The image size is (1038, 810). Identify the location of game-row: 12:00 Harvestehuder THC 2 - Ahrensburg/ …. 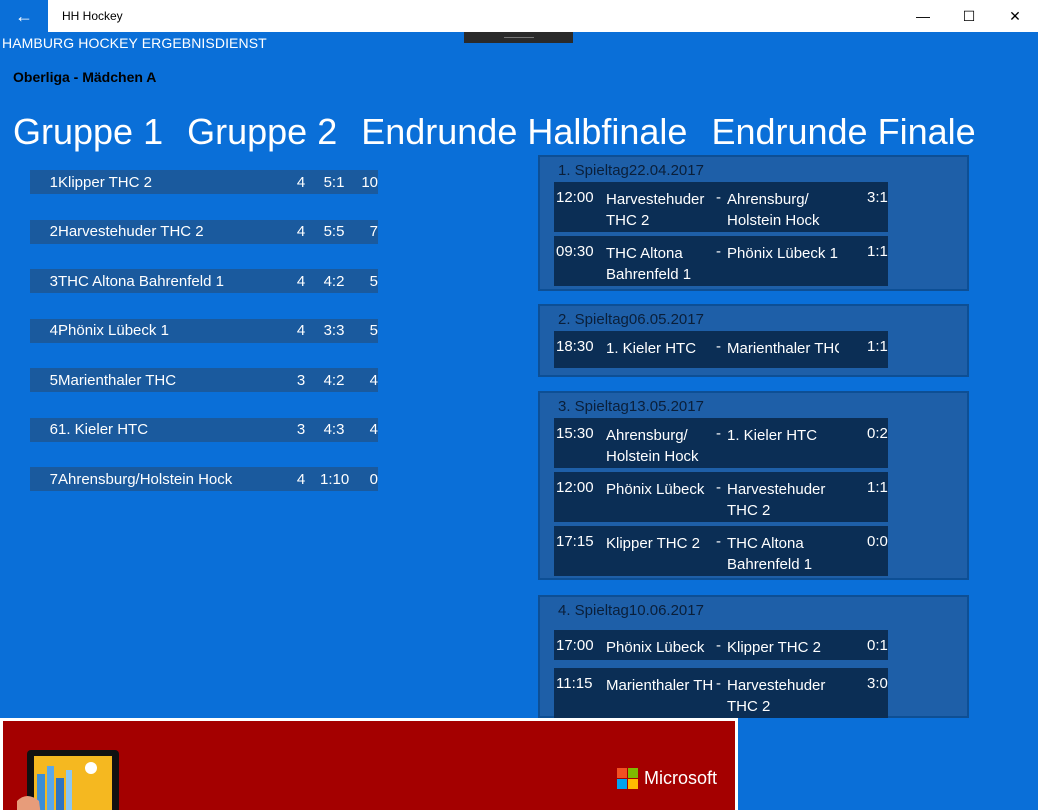
(721, 207).